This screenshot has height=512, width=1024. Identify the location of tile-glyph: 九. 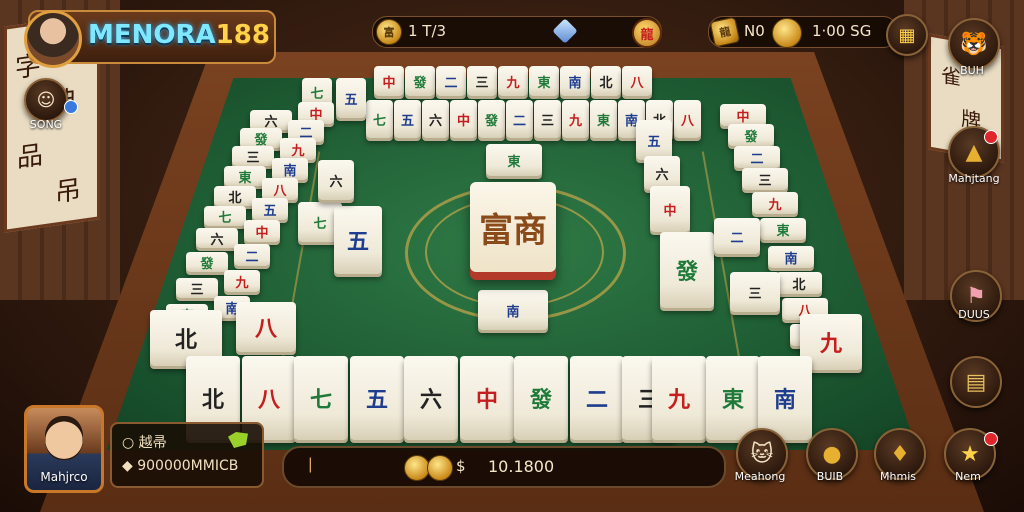
(830, 344).